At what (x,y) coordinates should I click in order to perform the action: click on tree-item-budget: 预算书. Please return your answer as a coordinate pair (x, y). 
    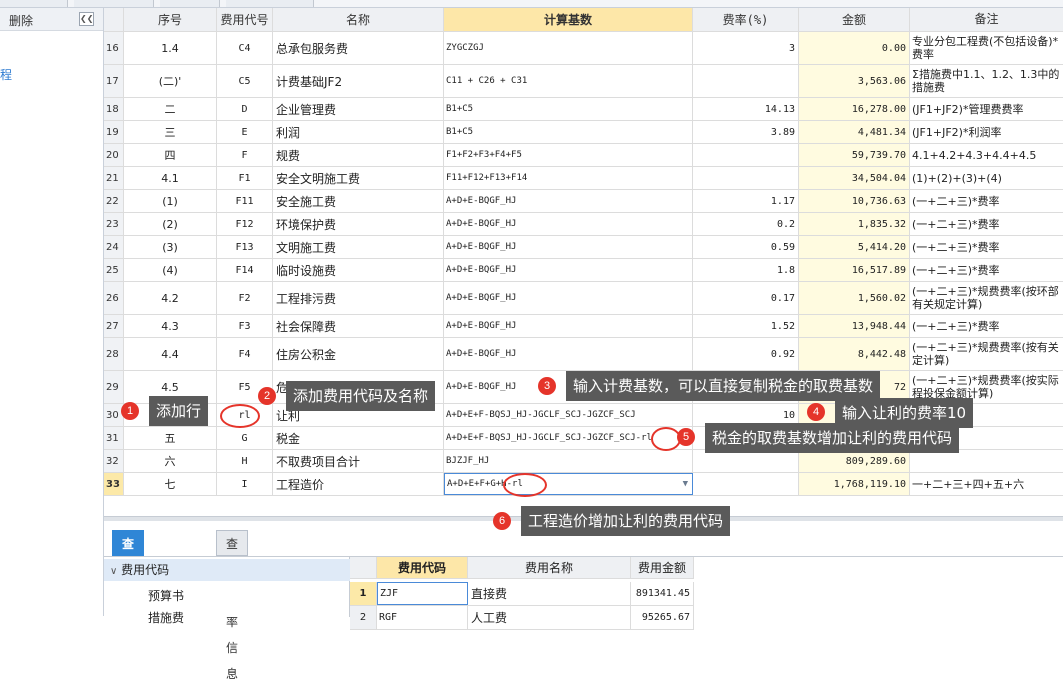
    Looking at the image, I should click on (166, 595).